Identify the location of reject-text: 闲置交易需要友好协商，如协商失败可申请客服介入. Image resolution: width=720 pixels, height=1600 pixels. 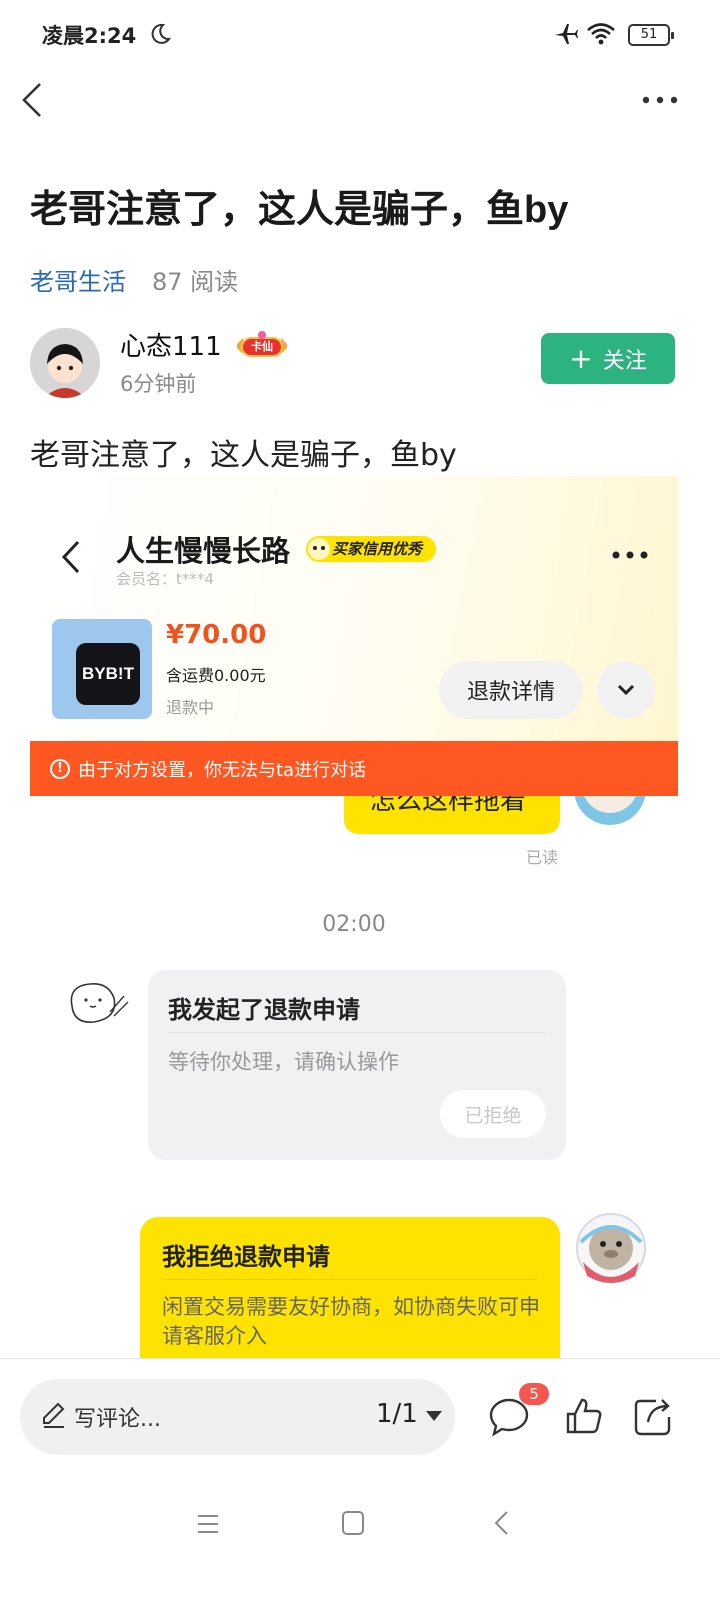
(351, 1321).